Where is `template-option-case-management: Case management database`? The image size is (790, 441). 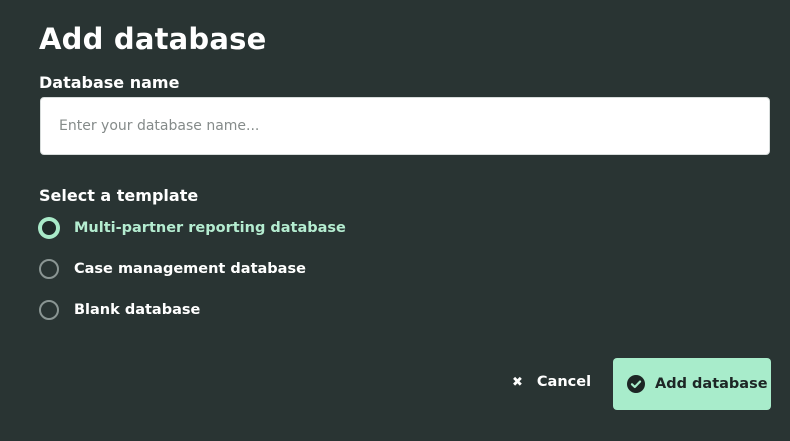 template-option-case-management: Case management database is located at coordinates (172, 269).